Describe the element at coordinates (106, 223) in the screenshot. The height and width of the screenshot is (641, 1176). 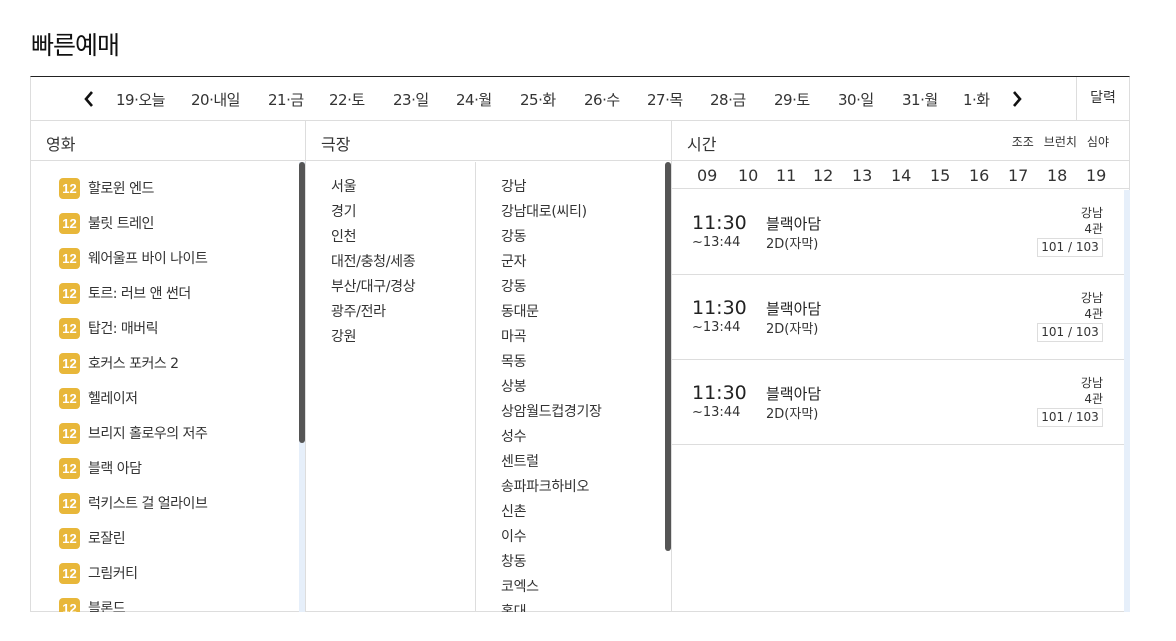
I see `movie-item: 12 불릿 트레인` at that location.